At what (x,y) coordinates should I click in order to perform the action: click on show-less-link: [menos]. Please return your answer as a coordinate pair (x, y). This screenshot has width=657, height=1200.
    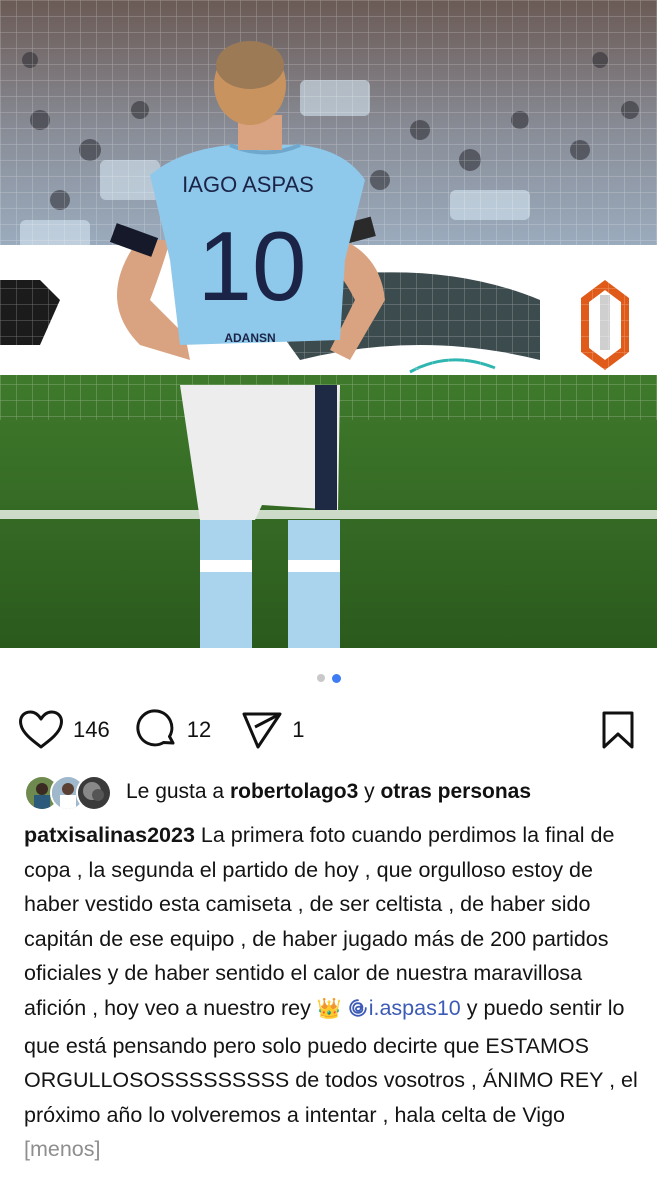
    Looking at the image, I should click on (62, 1149).